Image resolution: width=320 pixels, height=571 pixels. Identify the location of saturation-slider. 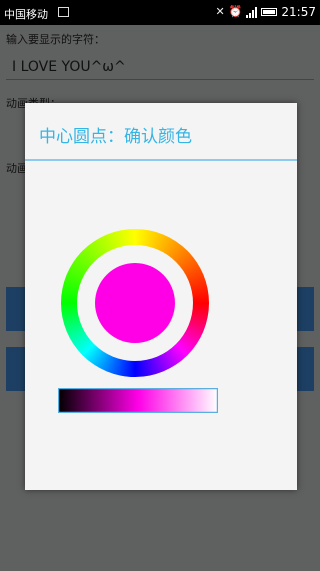
(138, 400).